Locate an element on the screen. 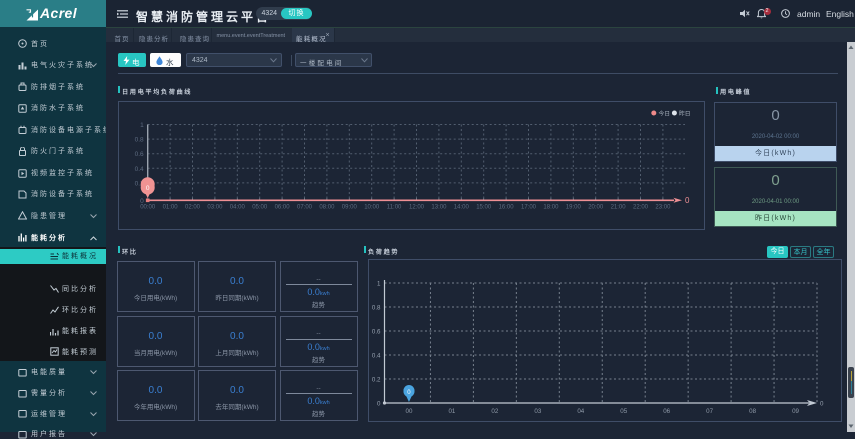 The width and height of the screenshot is (855, 439). svg-text: 05:00 is located at coordinates (260, 208).